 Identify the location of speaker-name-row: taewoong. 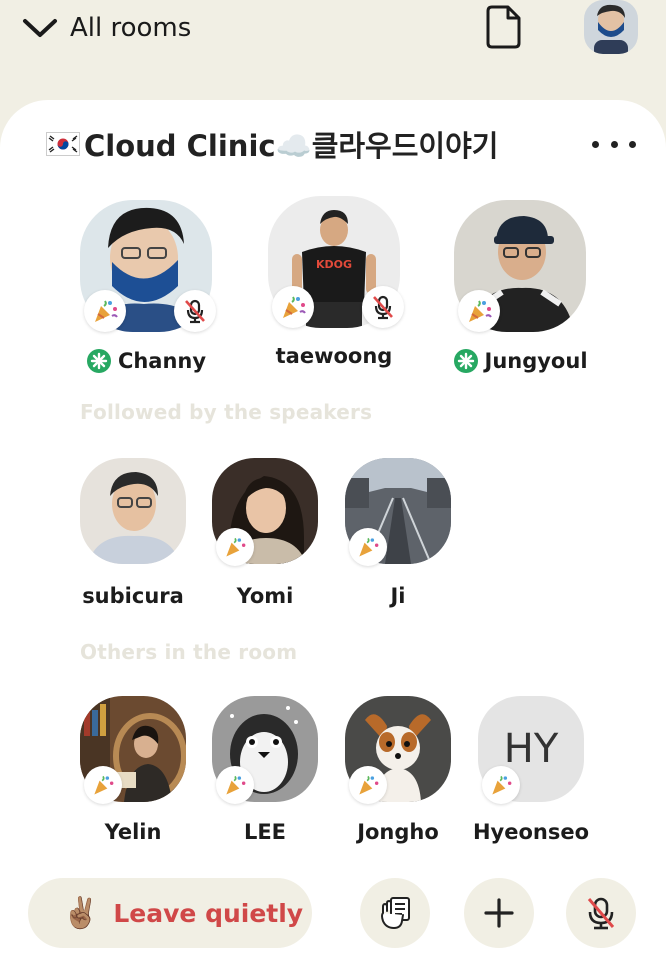
(334, 356).